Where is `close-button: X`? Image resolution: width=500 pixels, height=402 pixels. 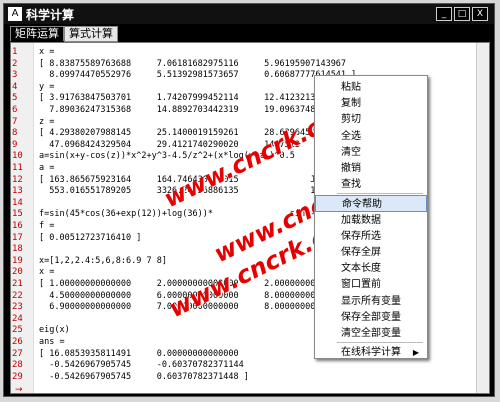 close-button: X is located at coordinates (480, 14).